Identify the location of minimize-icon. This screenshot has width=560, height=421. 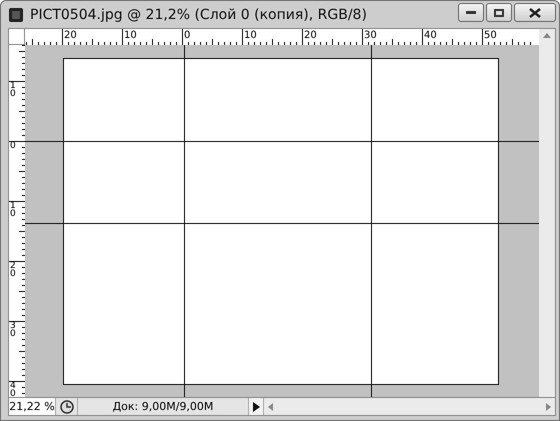
(471, 12).